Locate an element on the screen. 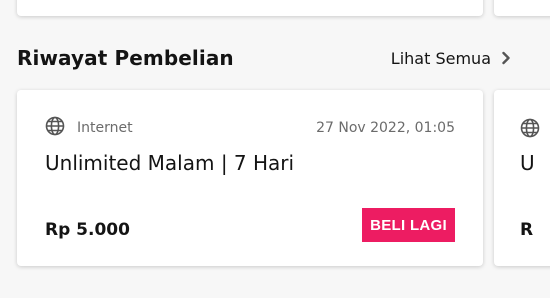  product-price: Rp 5.000 is located at coordinates (87, 230).